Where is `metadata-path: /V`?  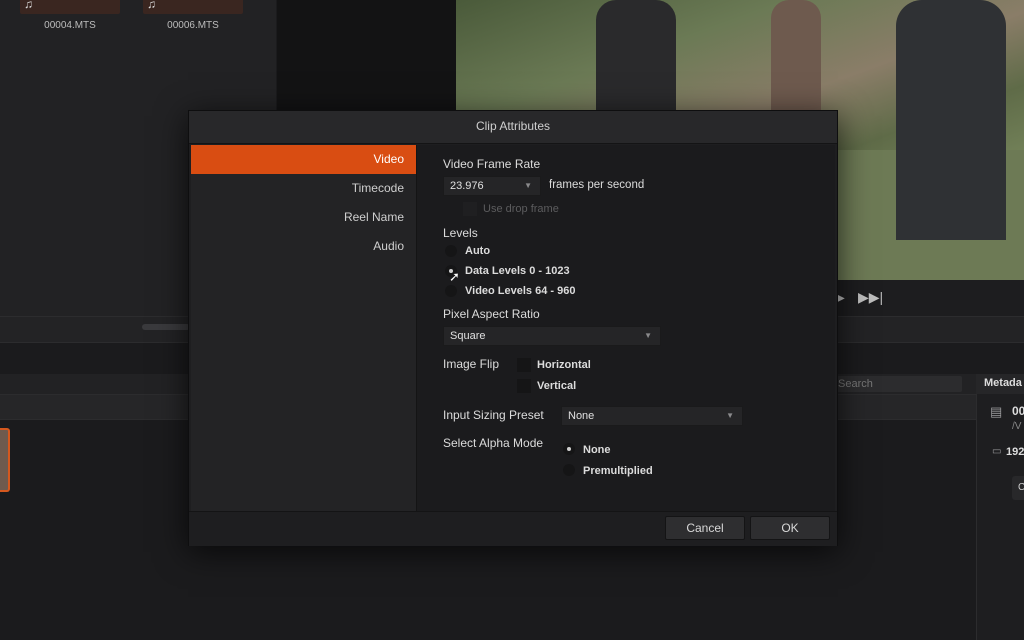
metadata-path: /V is located at coordinates (1017, 426).